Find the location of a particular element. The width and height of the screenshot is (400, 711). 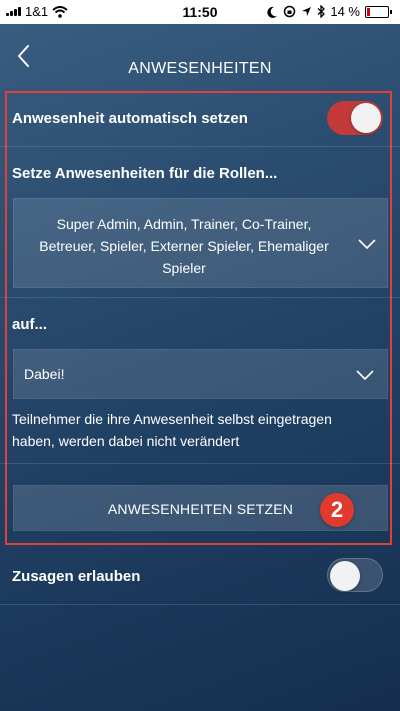

rotation-lock-icon is located at coordinates (290, 11).